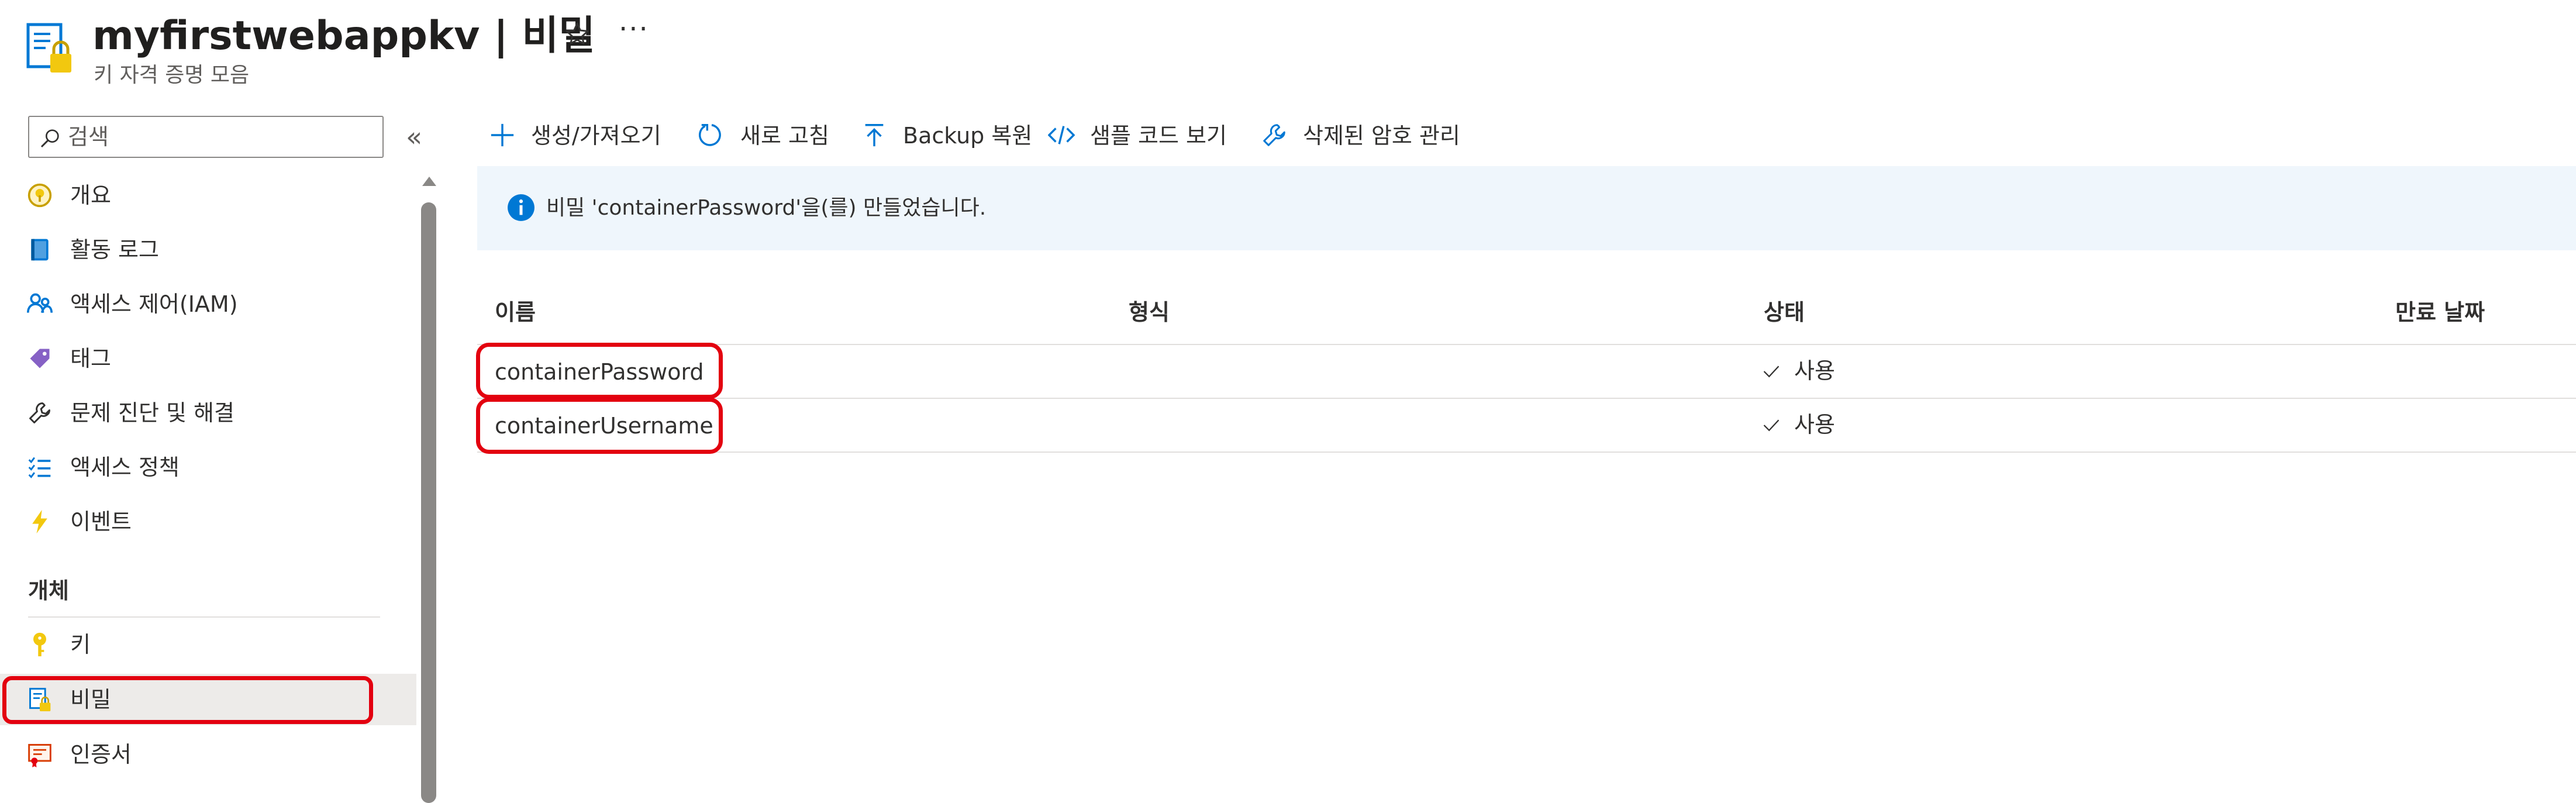  I want to click on highlight-outline-secrets, so click(187, 700).